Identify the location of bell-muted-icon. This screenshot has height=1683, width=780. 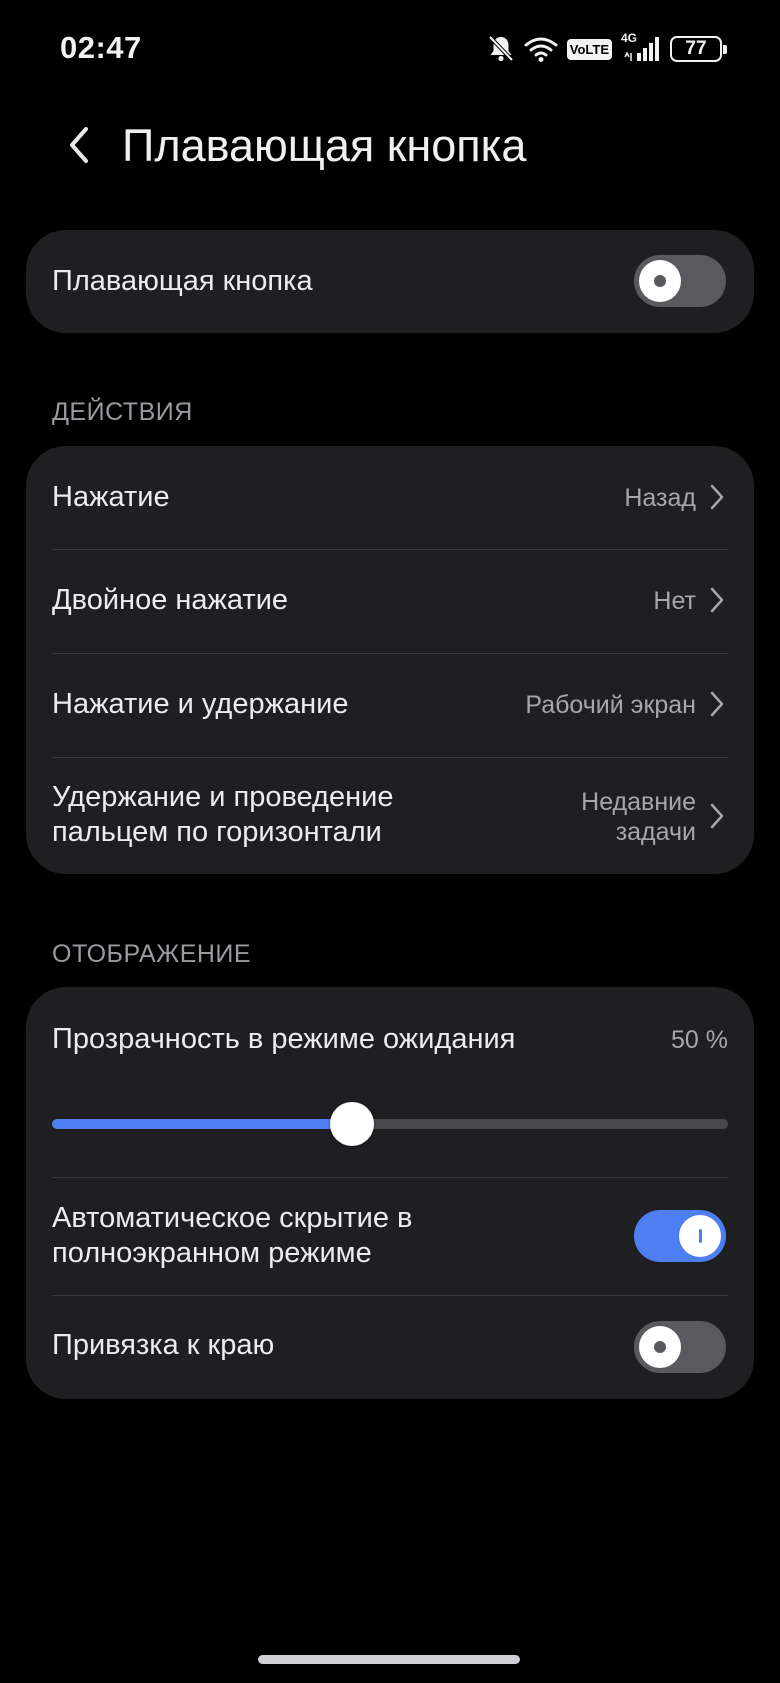
(501, 49).